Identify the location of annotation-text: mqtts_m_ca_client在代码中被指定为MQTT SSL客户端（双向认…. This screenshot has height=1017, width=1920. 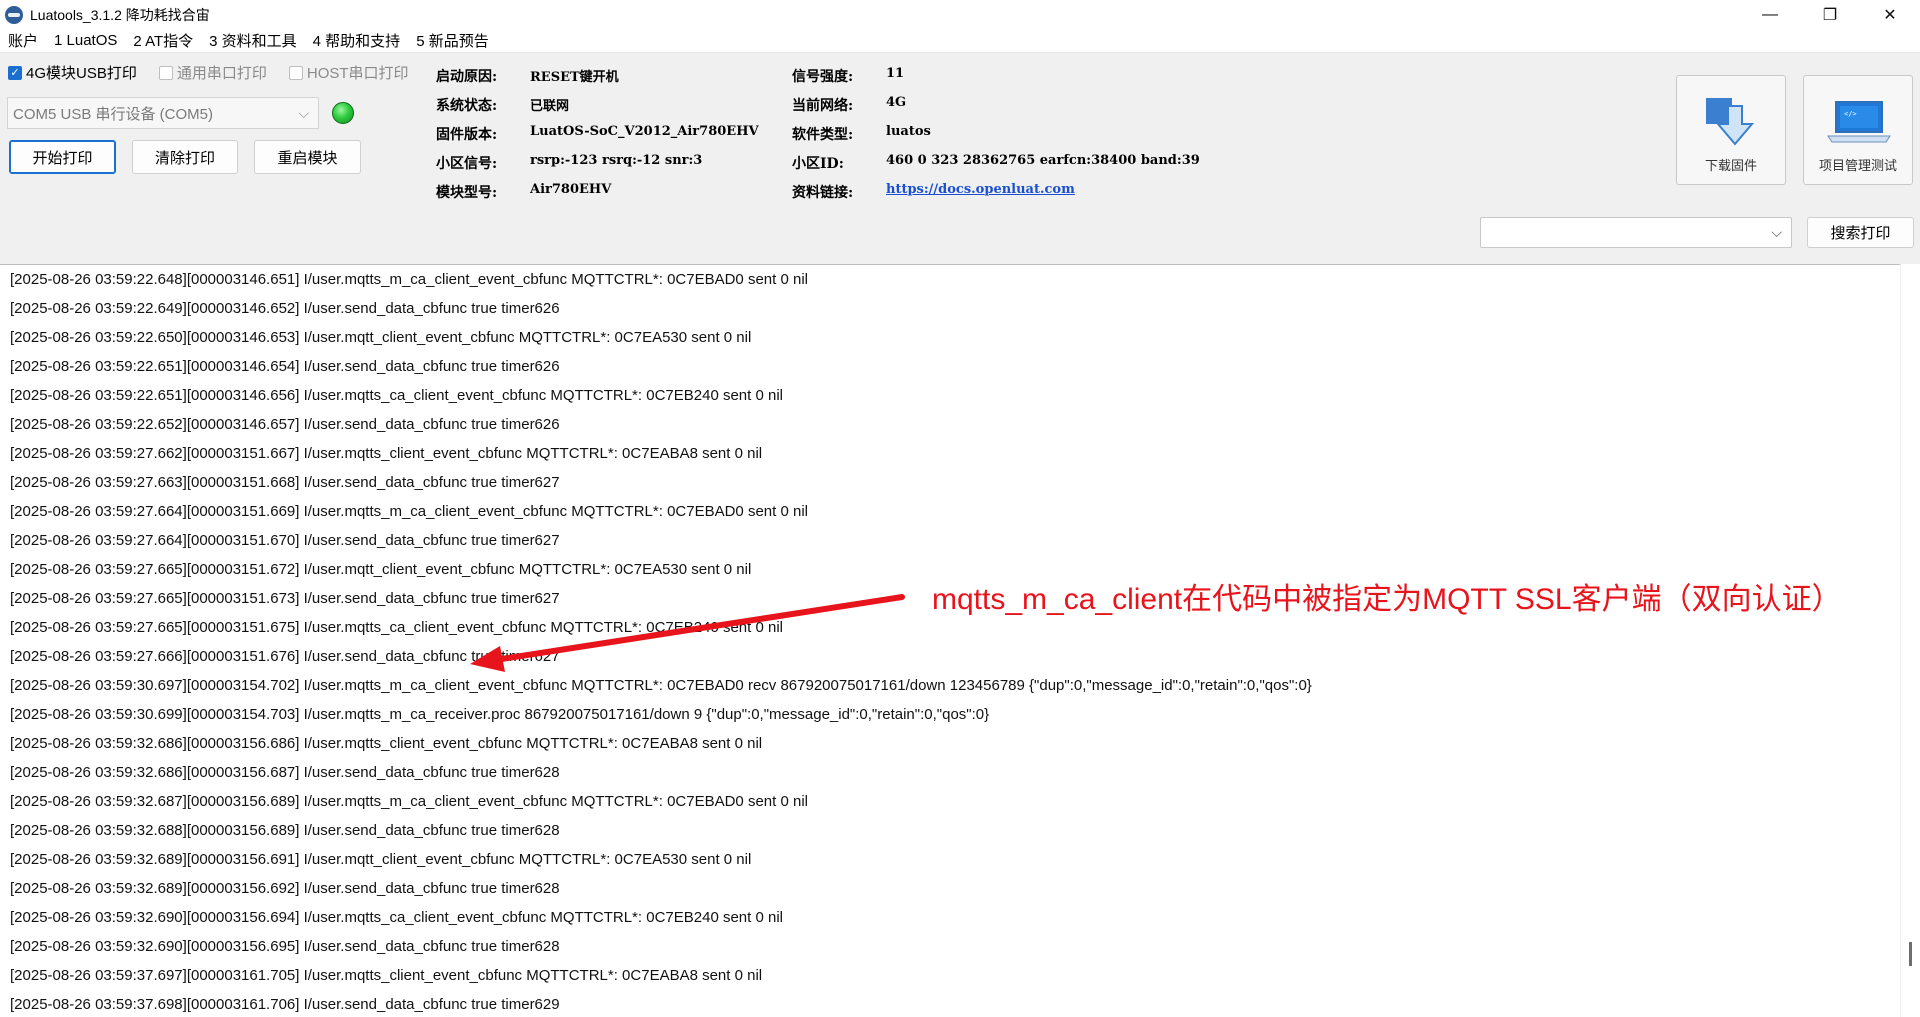
(1387, 599).